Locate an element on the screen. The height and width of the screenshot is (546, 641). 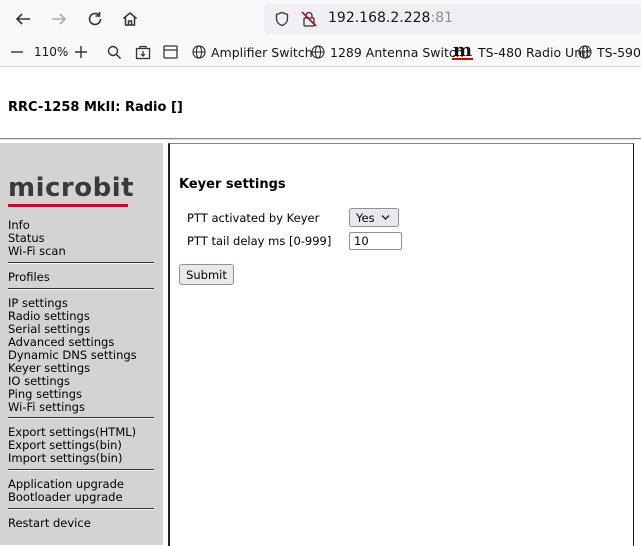
bookmark-label: Amplifier Switch is located at coordinates (262, 52).